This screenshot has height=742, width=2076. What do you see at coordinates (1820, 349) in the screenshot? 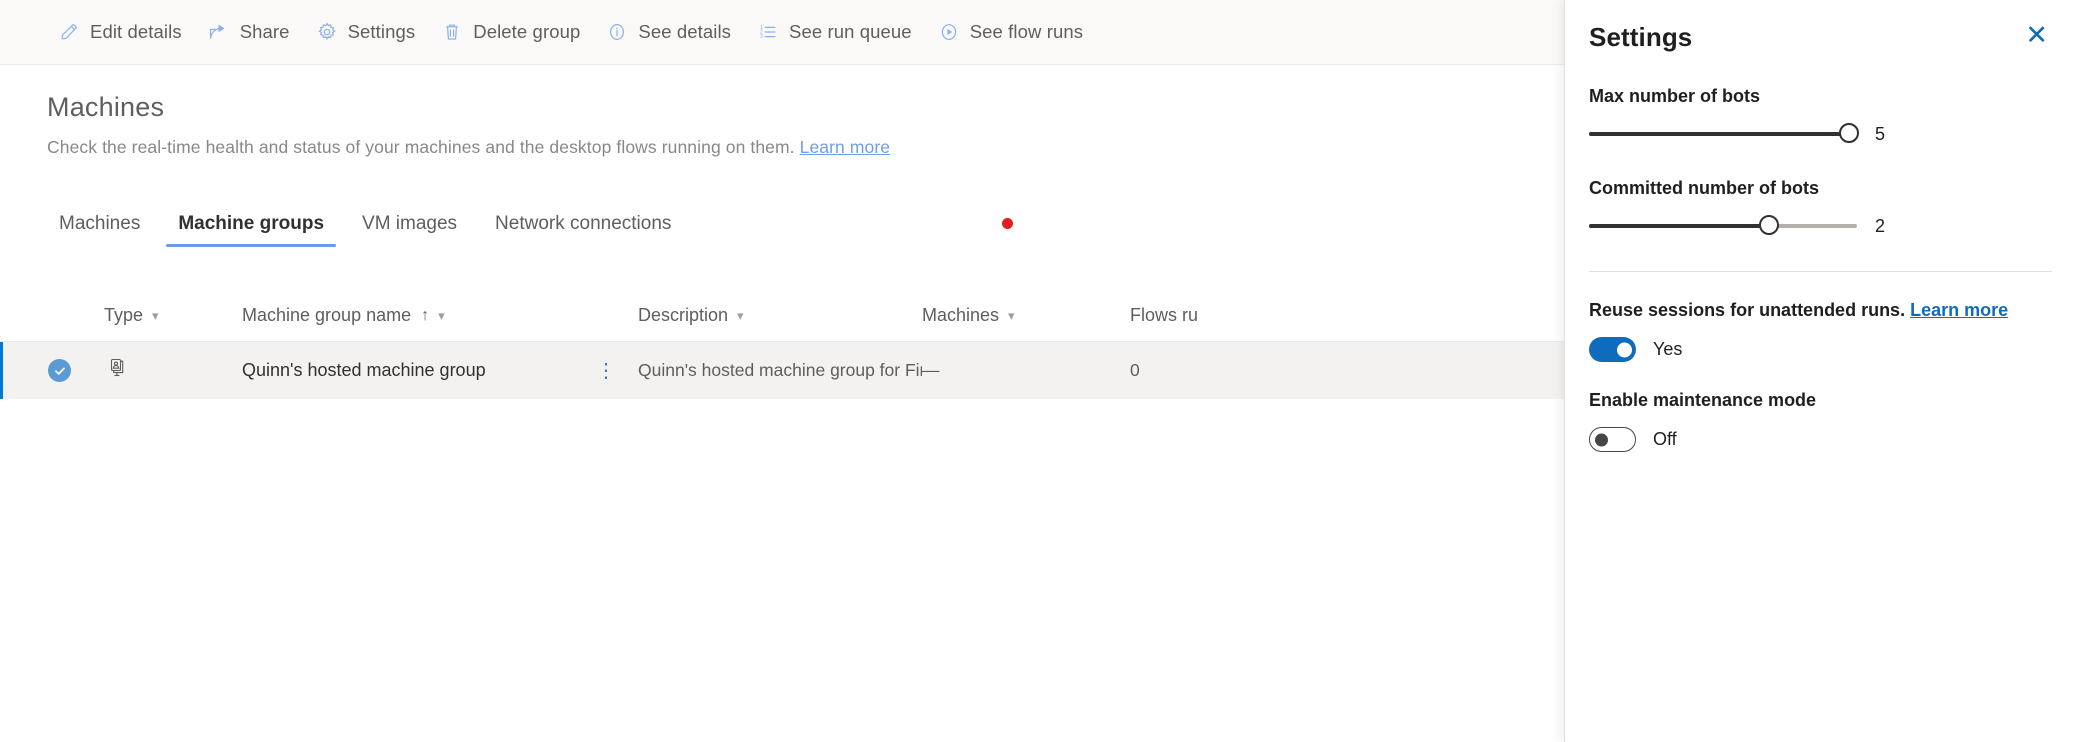
I see `reuse-sessions-toggle-row: Yes` at bounding box center [1820, 349].